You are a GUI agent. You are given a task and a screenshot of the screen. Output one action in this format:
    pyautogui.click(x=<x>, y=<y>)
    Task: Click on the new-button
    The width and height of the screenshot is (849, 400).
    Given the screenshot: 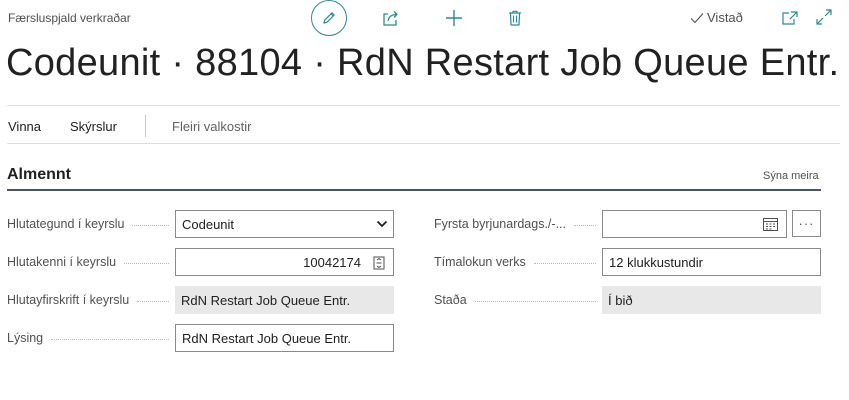 What is the action you would take?
    pyautogui.click(x=454, y=18)
    